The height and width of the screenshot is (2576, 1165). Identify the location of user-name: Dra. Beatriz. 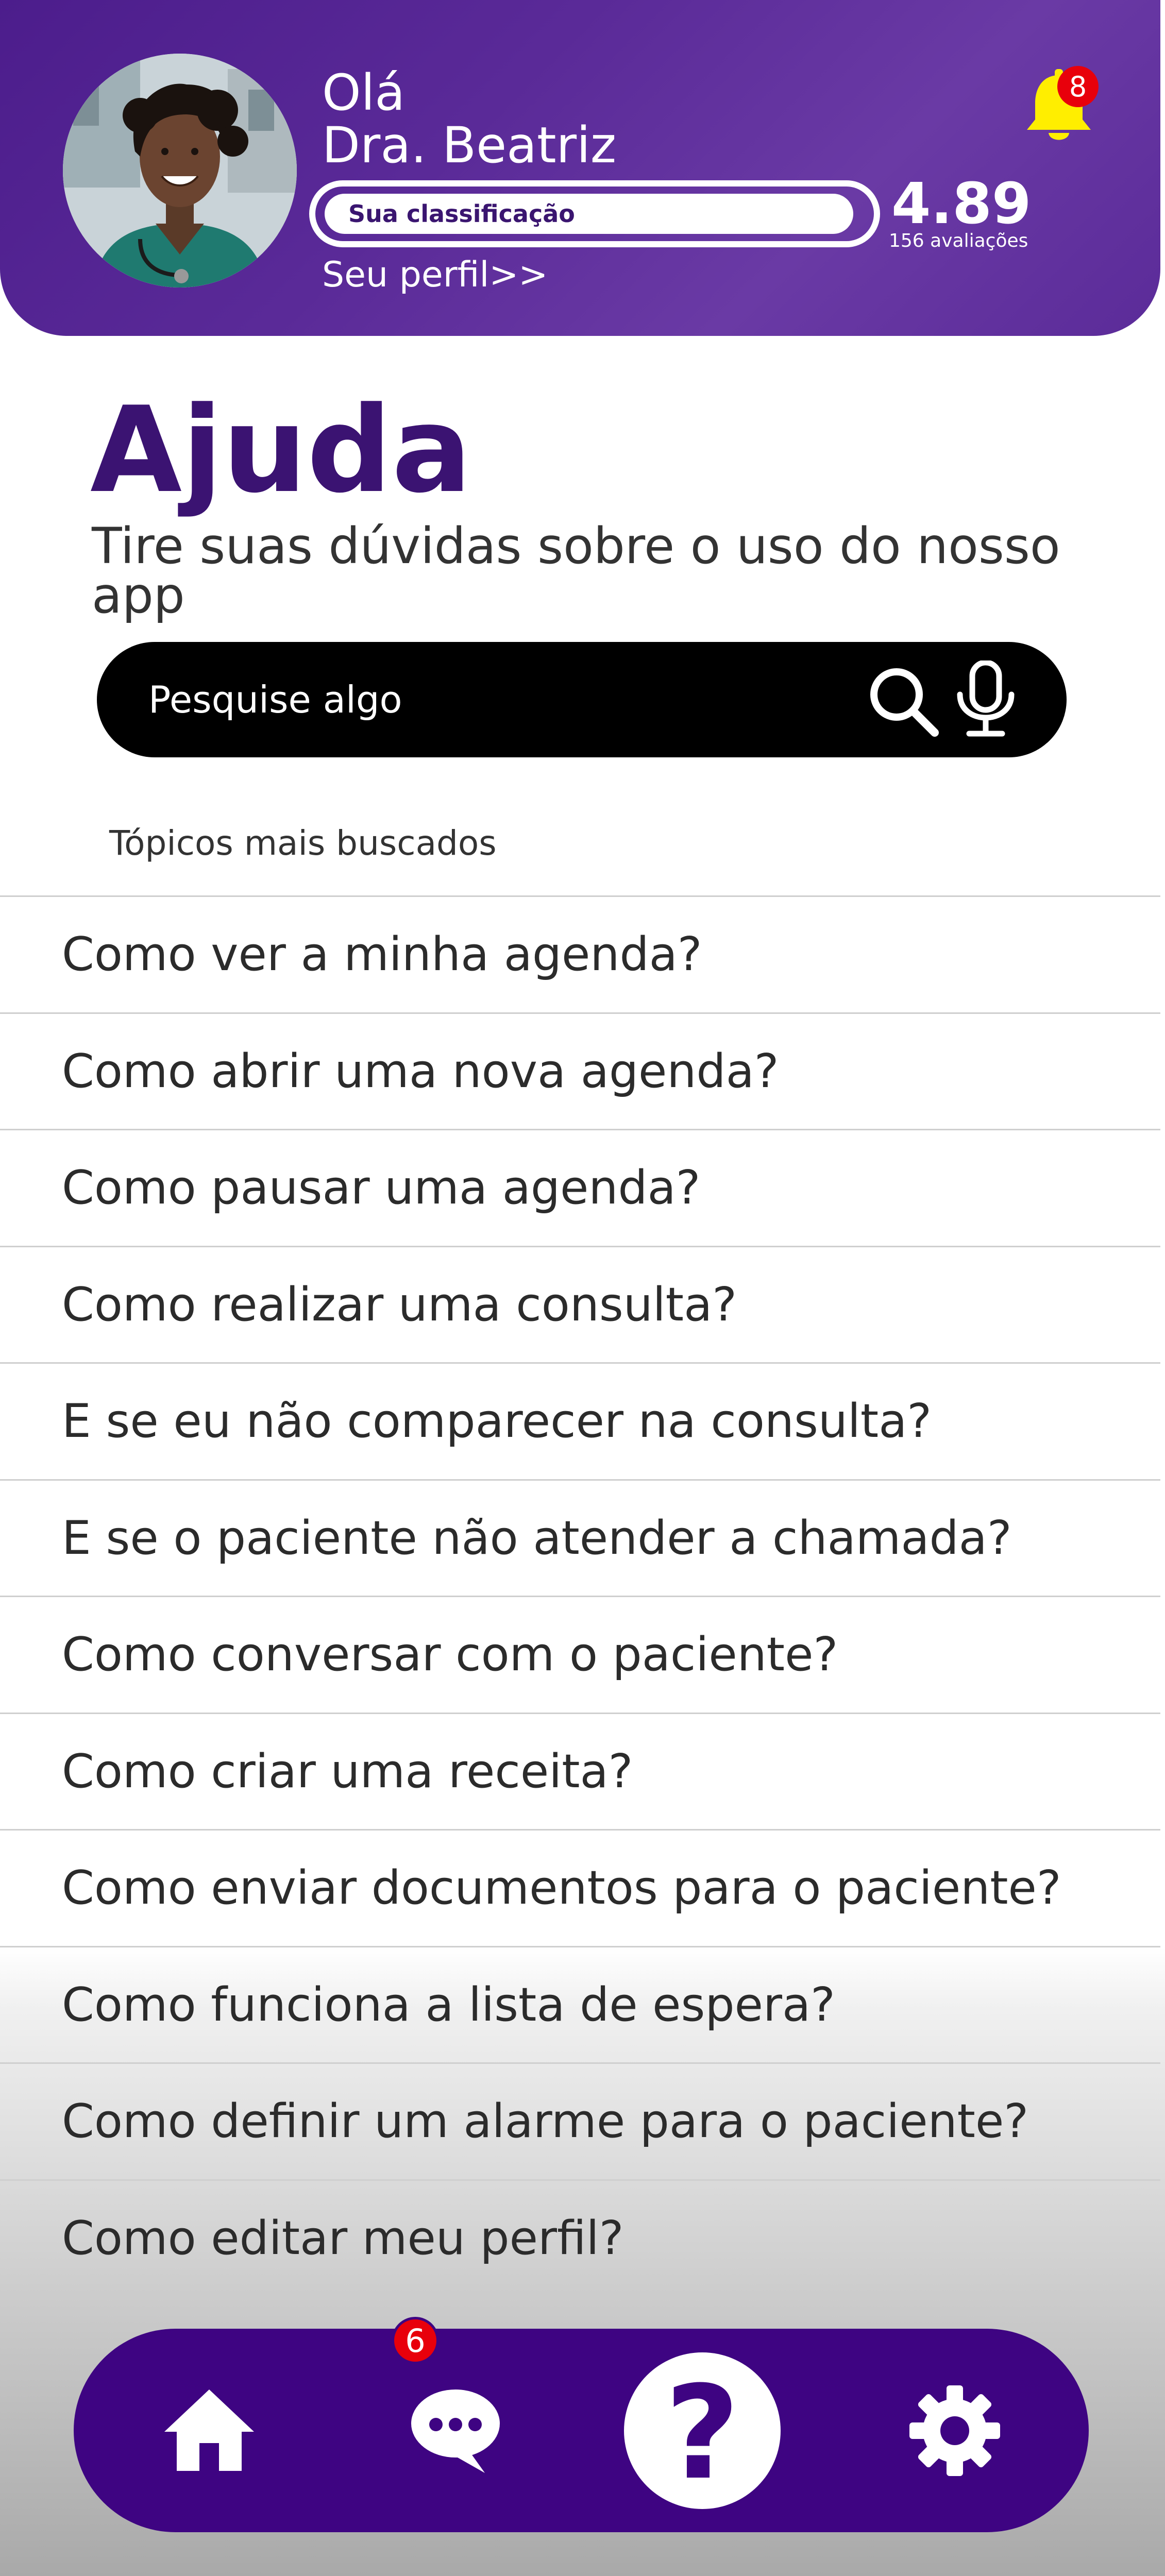
(469, 145).